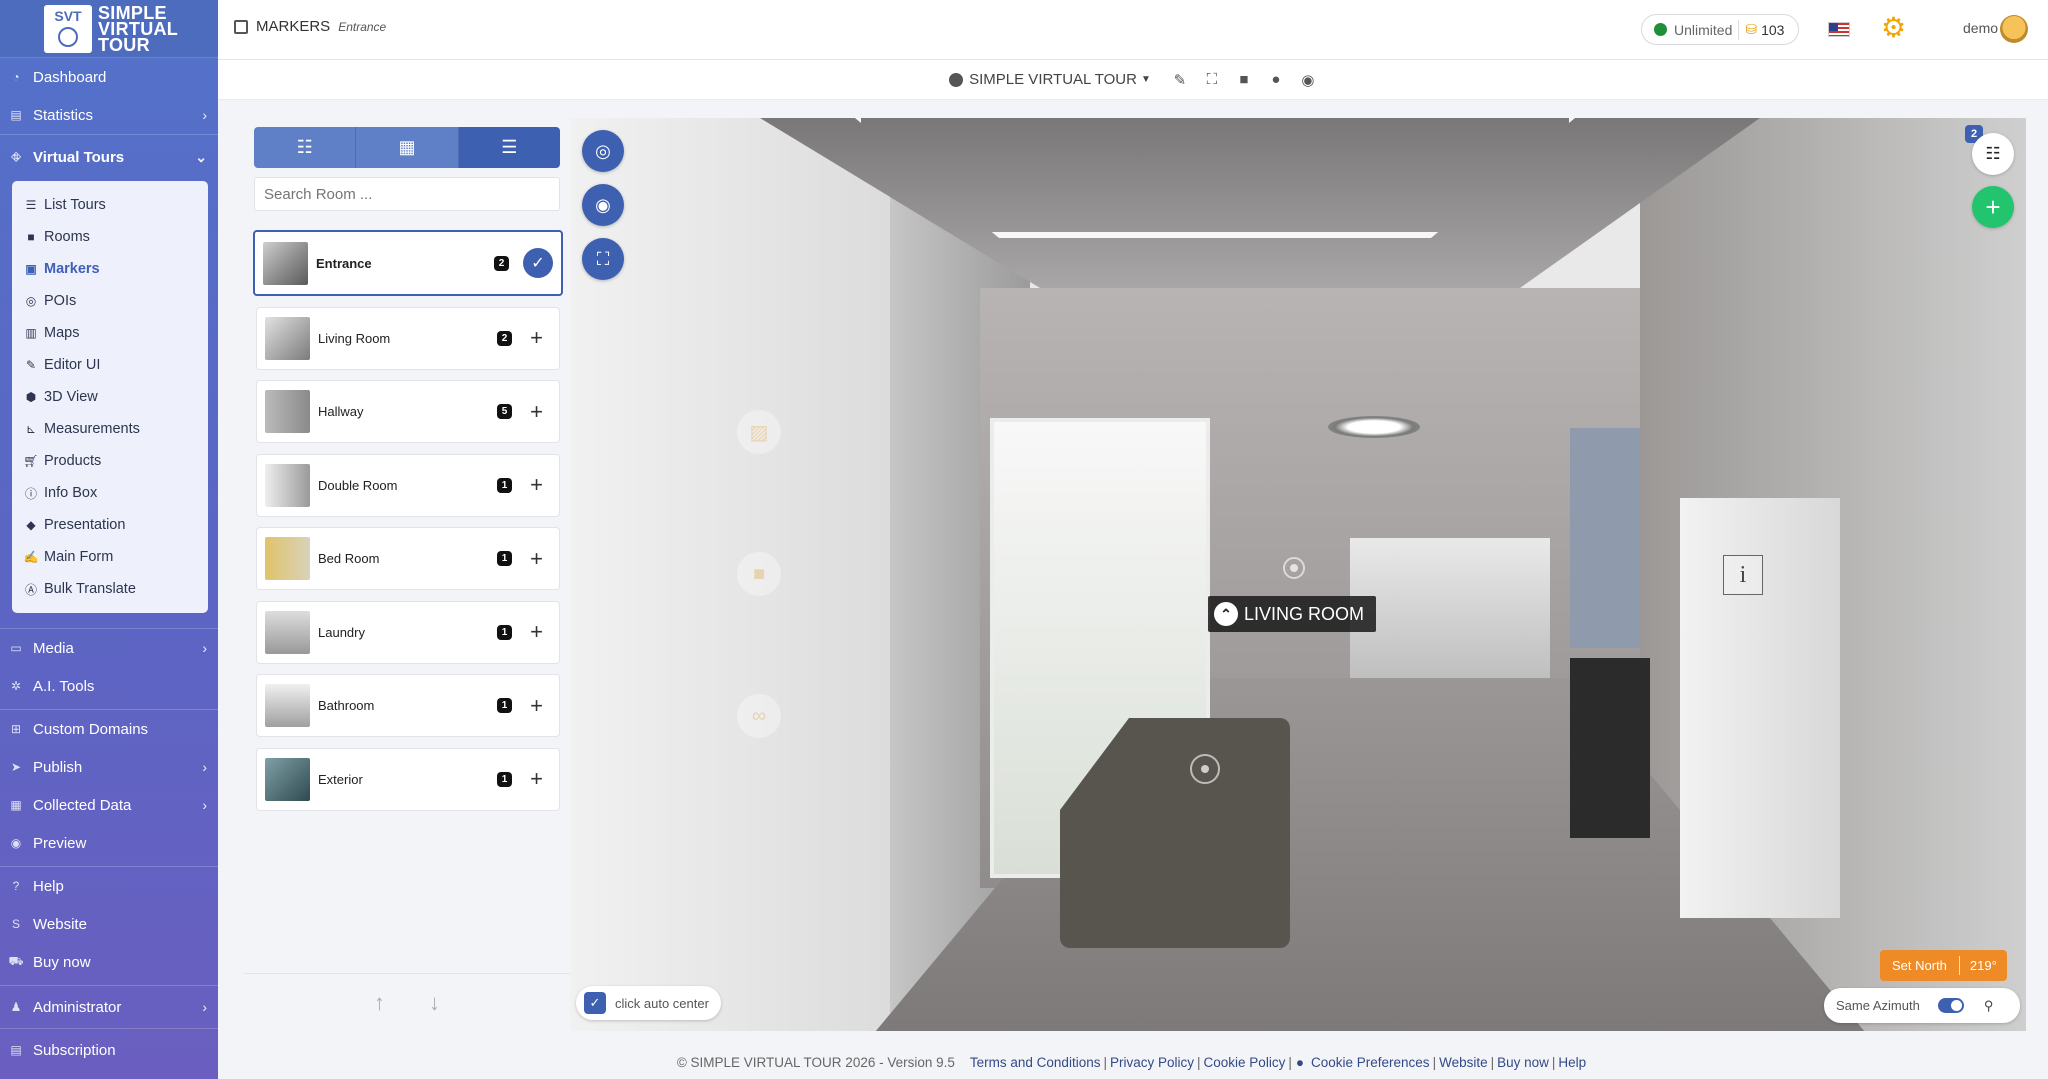 The height and width of the screenshot is (1079, 2048). Describe the element at coordinates (1370, 1062) in the screenshot. I see `footer-link-cookie-preferences: Cookie Preferences` at that location.